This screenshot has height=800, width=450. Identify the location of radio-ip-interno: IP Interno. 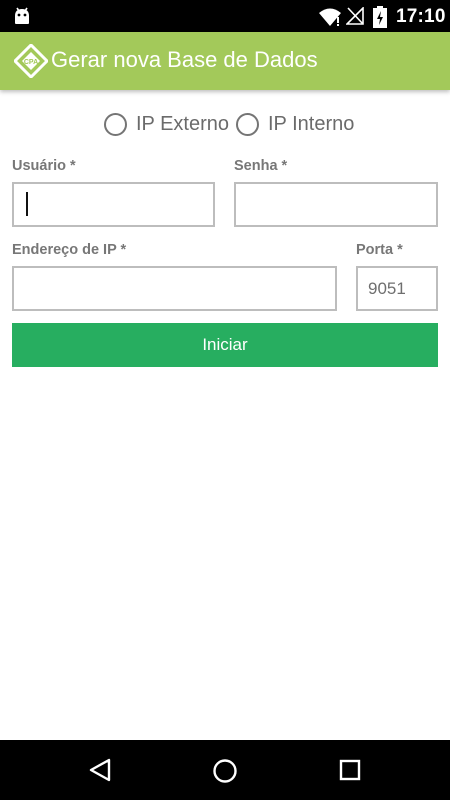
(295, 124).